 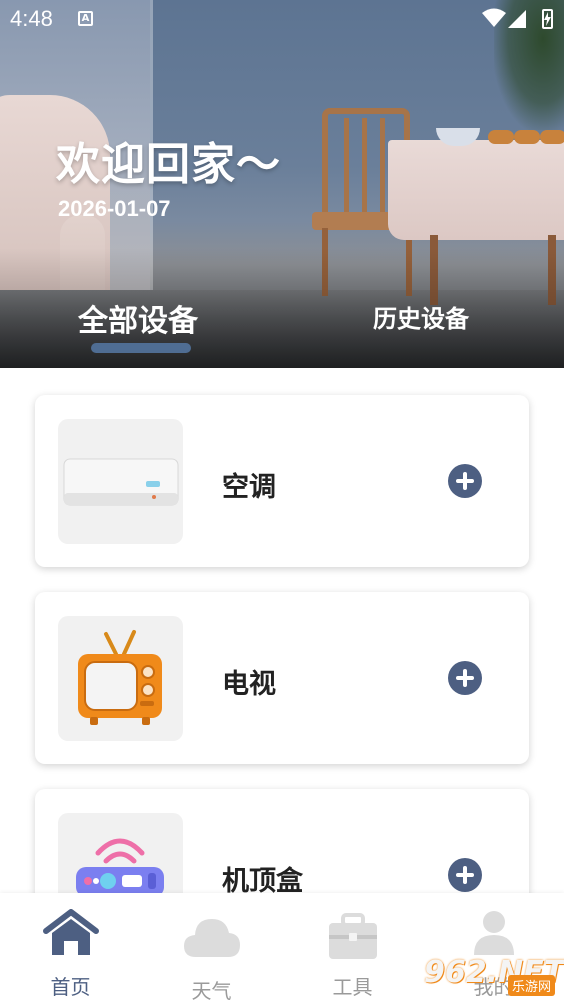 I want to click on nav-home: 首页, so click(x=70, y=947).